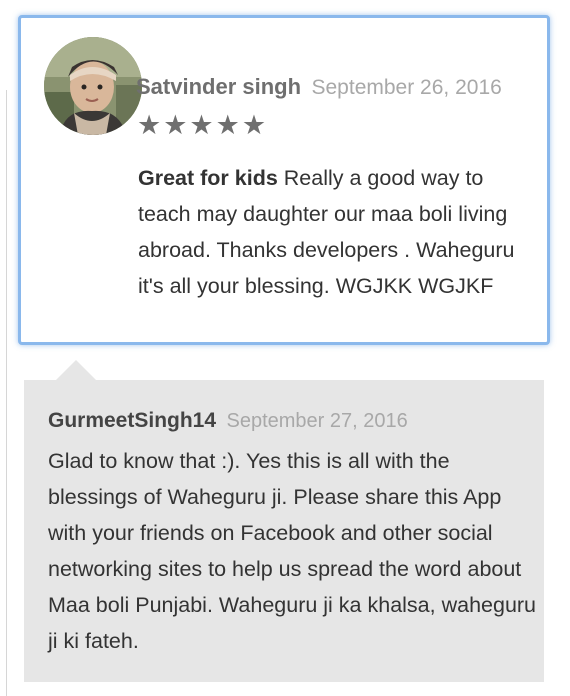 This screenshot has height=696, width=570. I want to click on review-date: September 26, 2016, so click(406, 87).